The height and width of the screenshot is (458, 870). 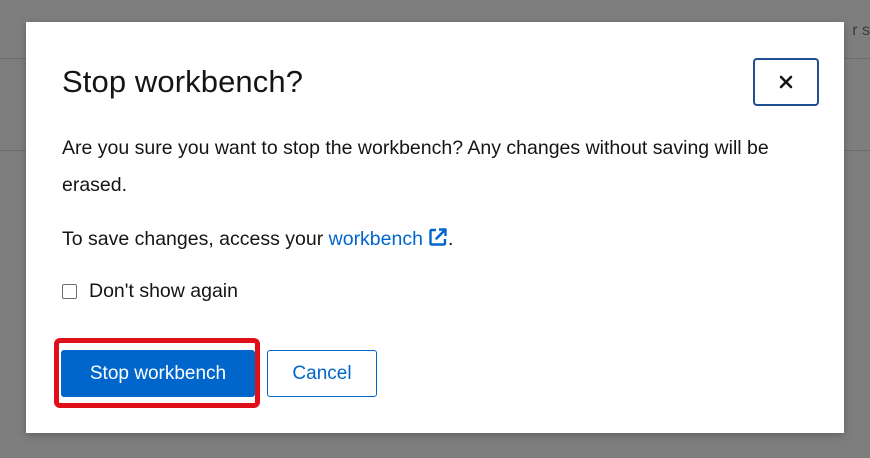 What do you see at coordinates (163, 291) in the screenshot?
I see `dont-show-again-label: Don't show again` at bounding box center [163, 291].